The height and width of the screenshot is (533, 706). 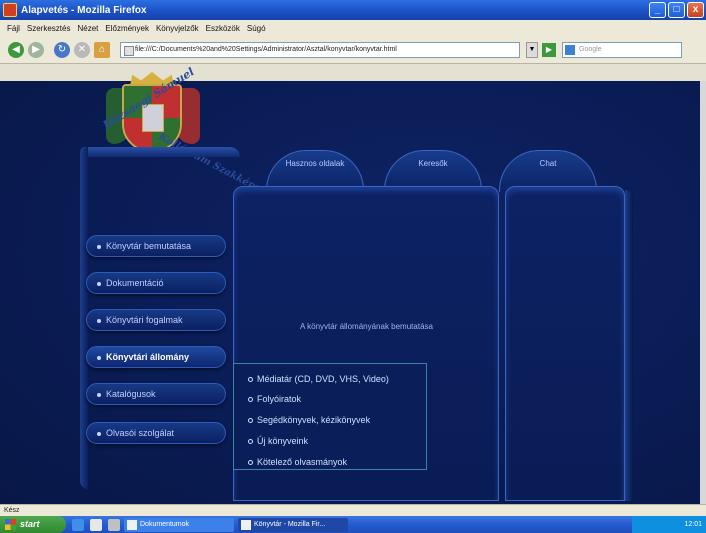 I want to click on window-title: Alapvetés - Mozilla Firefox, so click(x=84, y=10).